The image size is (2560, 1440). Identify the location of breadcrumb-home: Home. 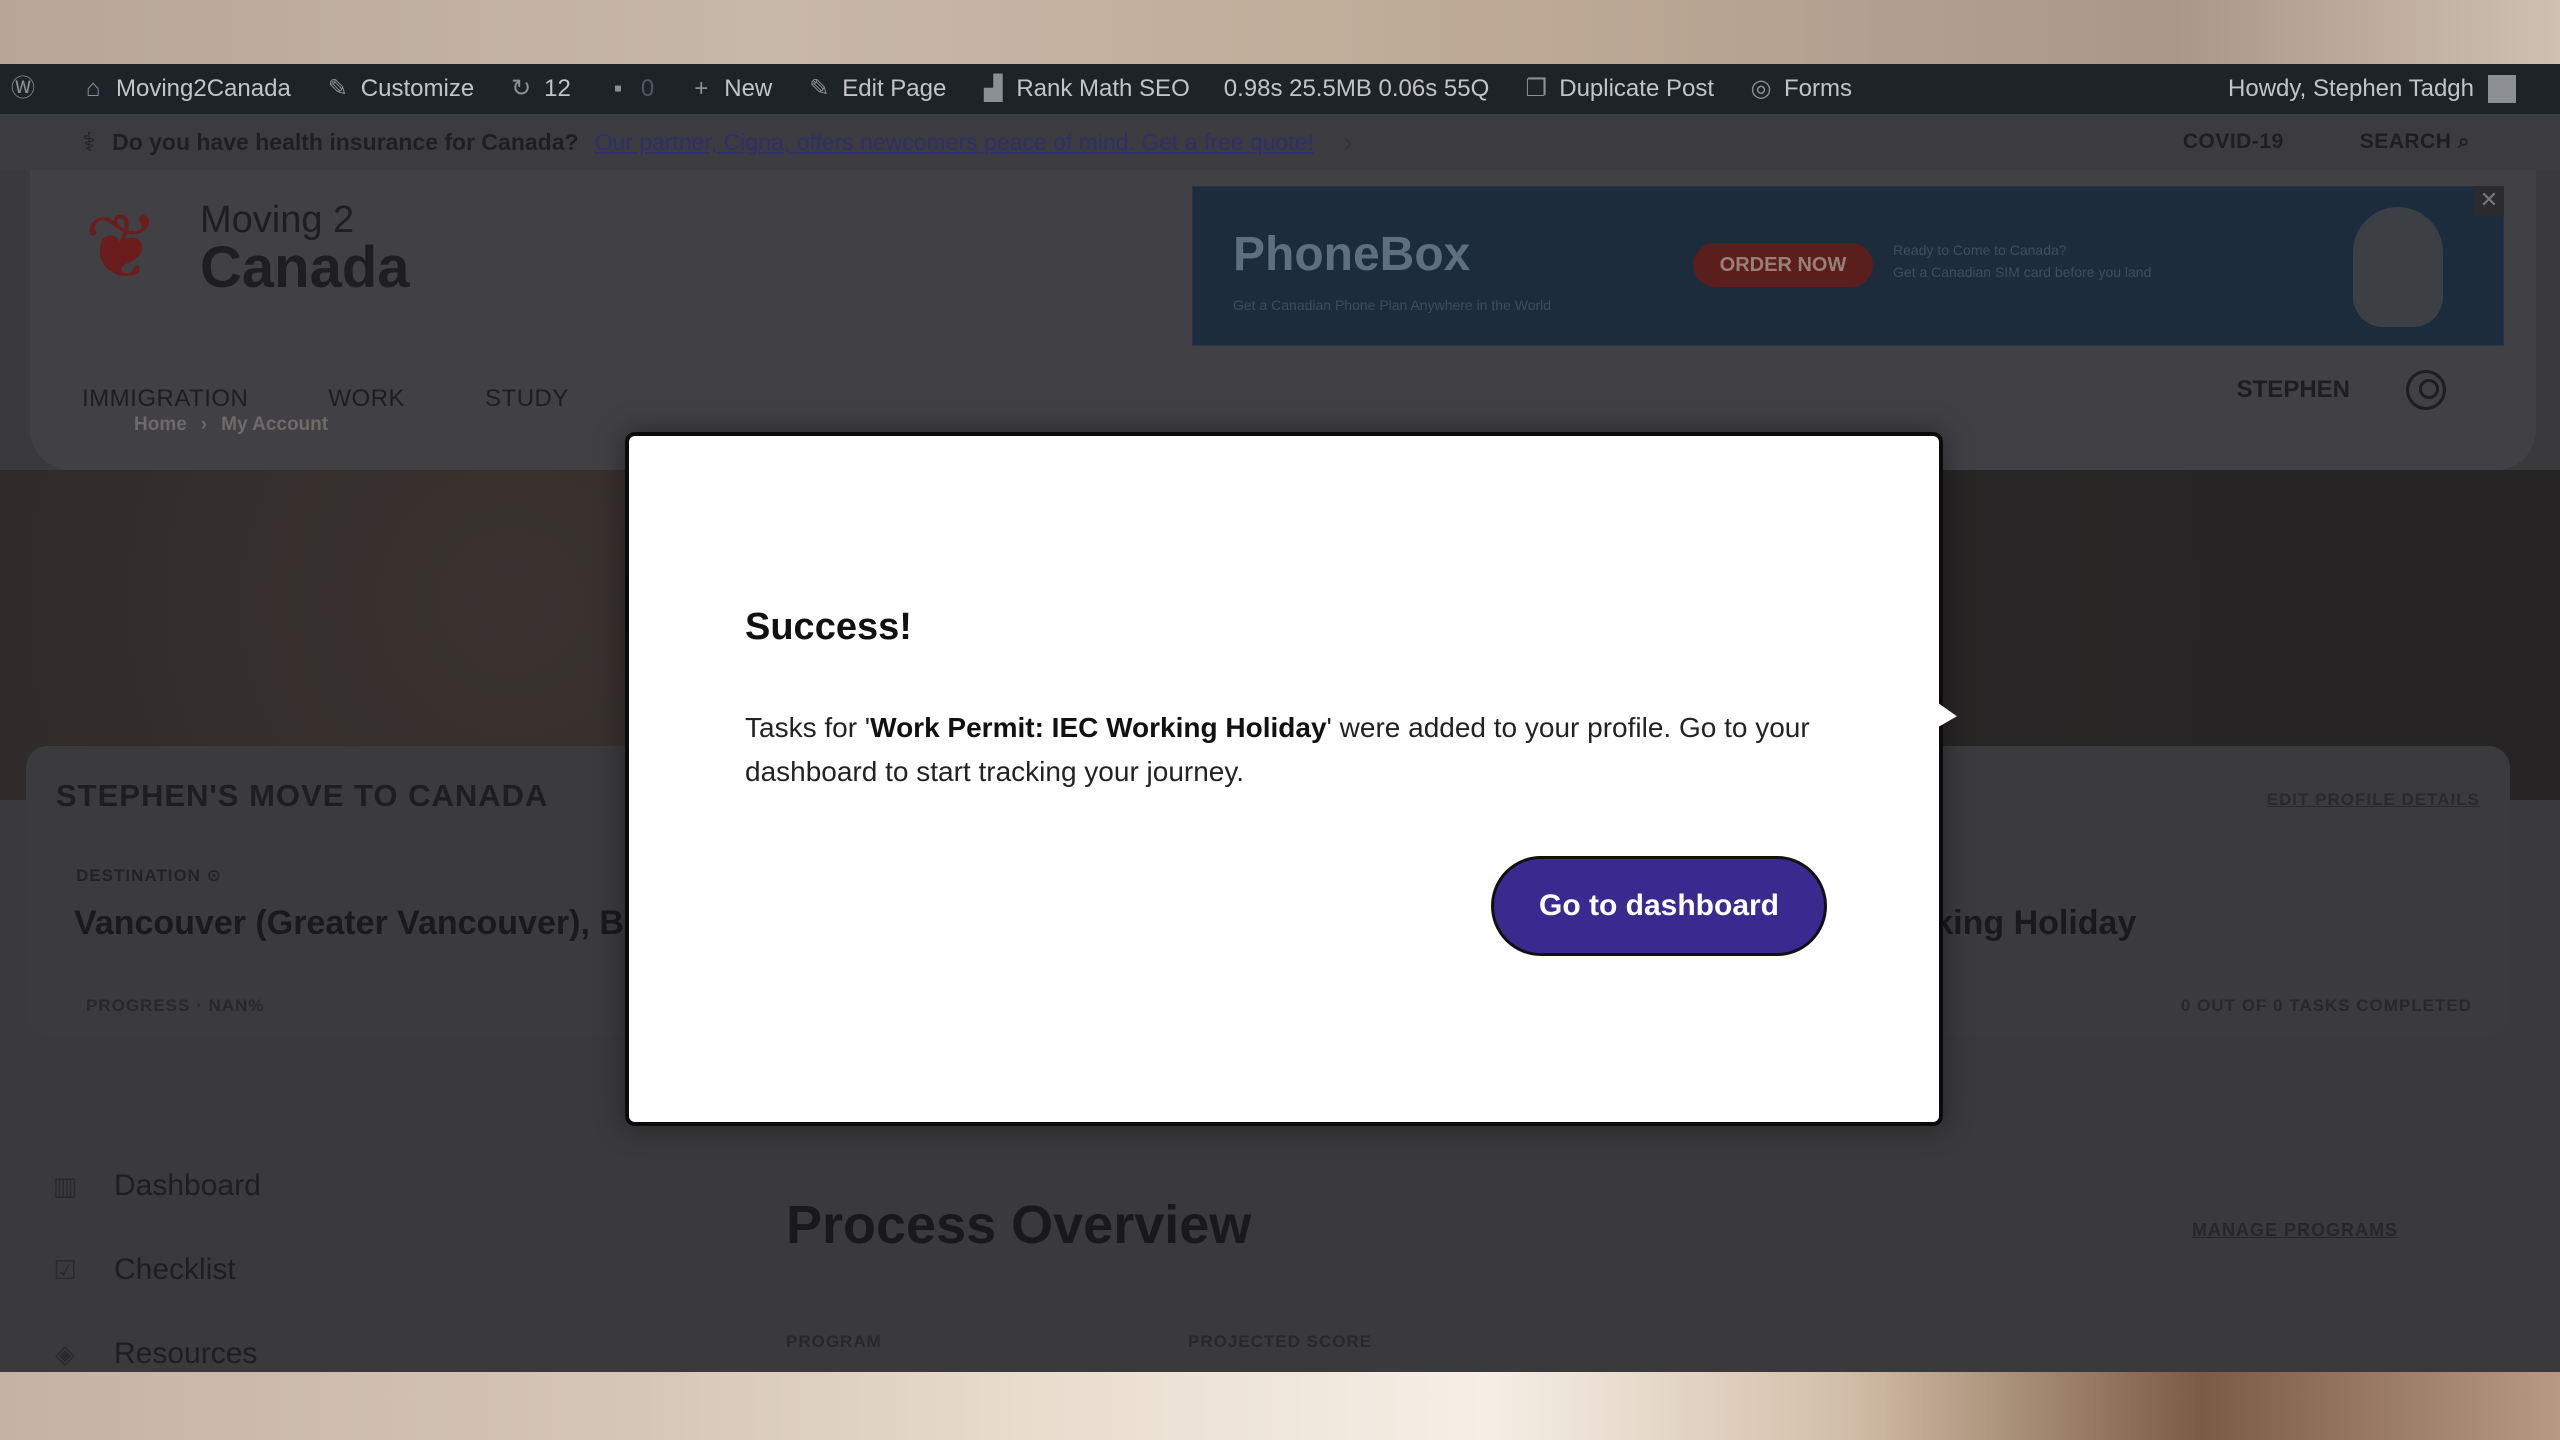
(160, 425).